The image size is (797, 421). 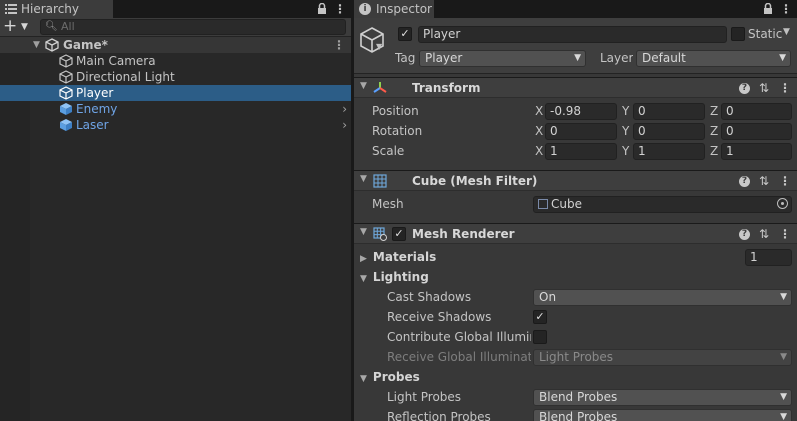 What do you see at coordinates (175, 45) in the screenshot?
I see `scene-row: ▼ Game* ⋮` at bounding box center [175, 45].